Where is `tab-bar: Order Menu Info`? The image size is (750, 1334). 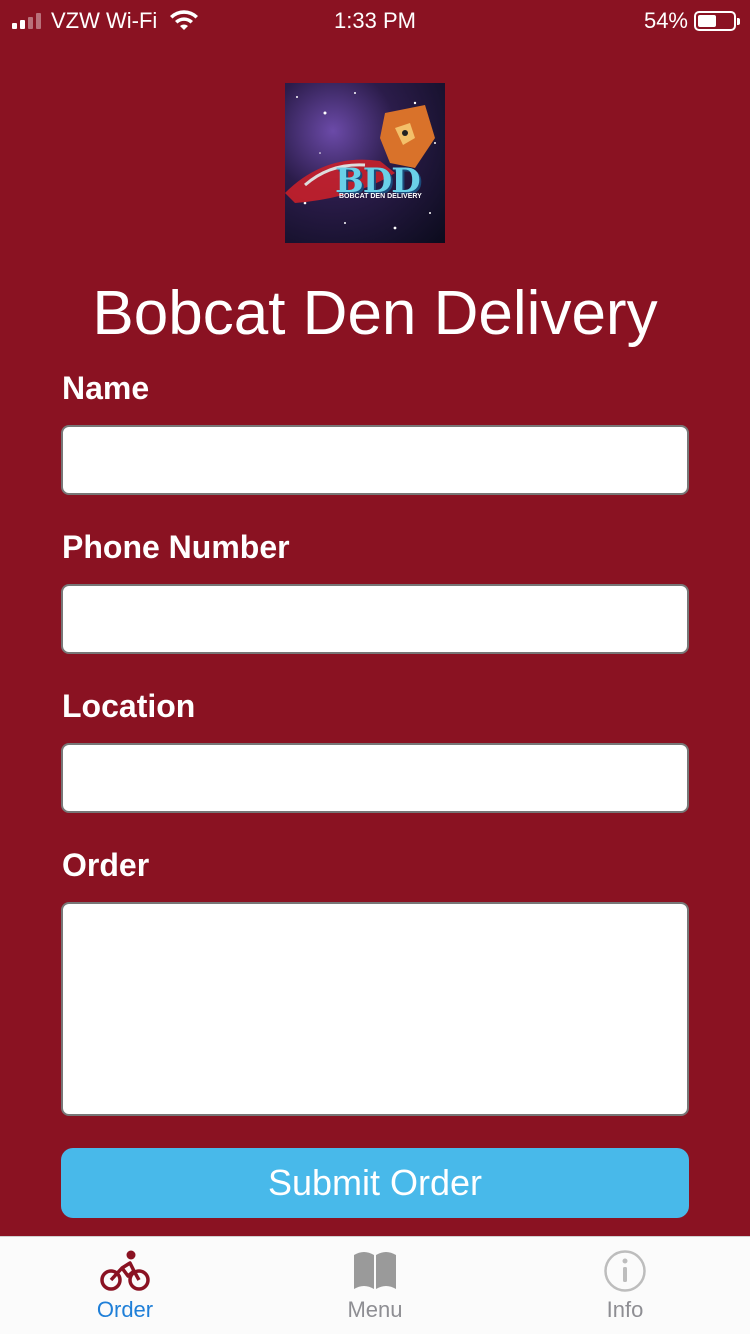
tab-bar: Order Menu Info is located at coordinates (375, 1285).